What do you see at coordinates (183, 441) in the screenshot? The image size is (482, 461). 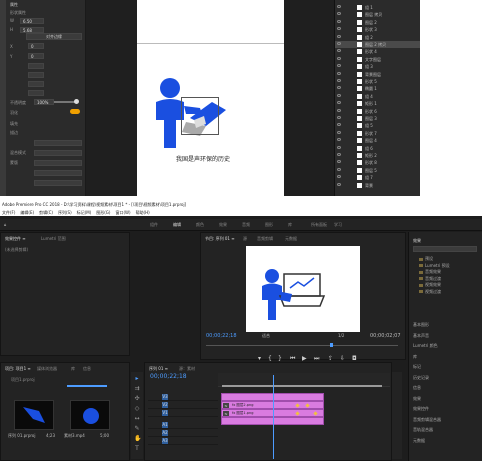 I see `track-header-a3: A3` at bounding box center [183, 441].